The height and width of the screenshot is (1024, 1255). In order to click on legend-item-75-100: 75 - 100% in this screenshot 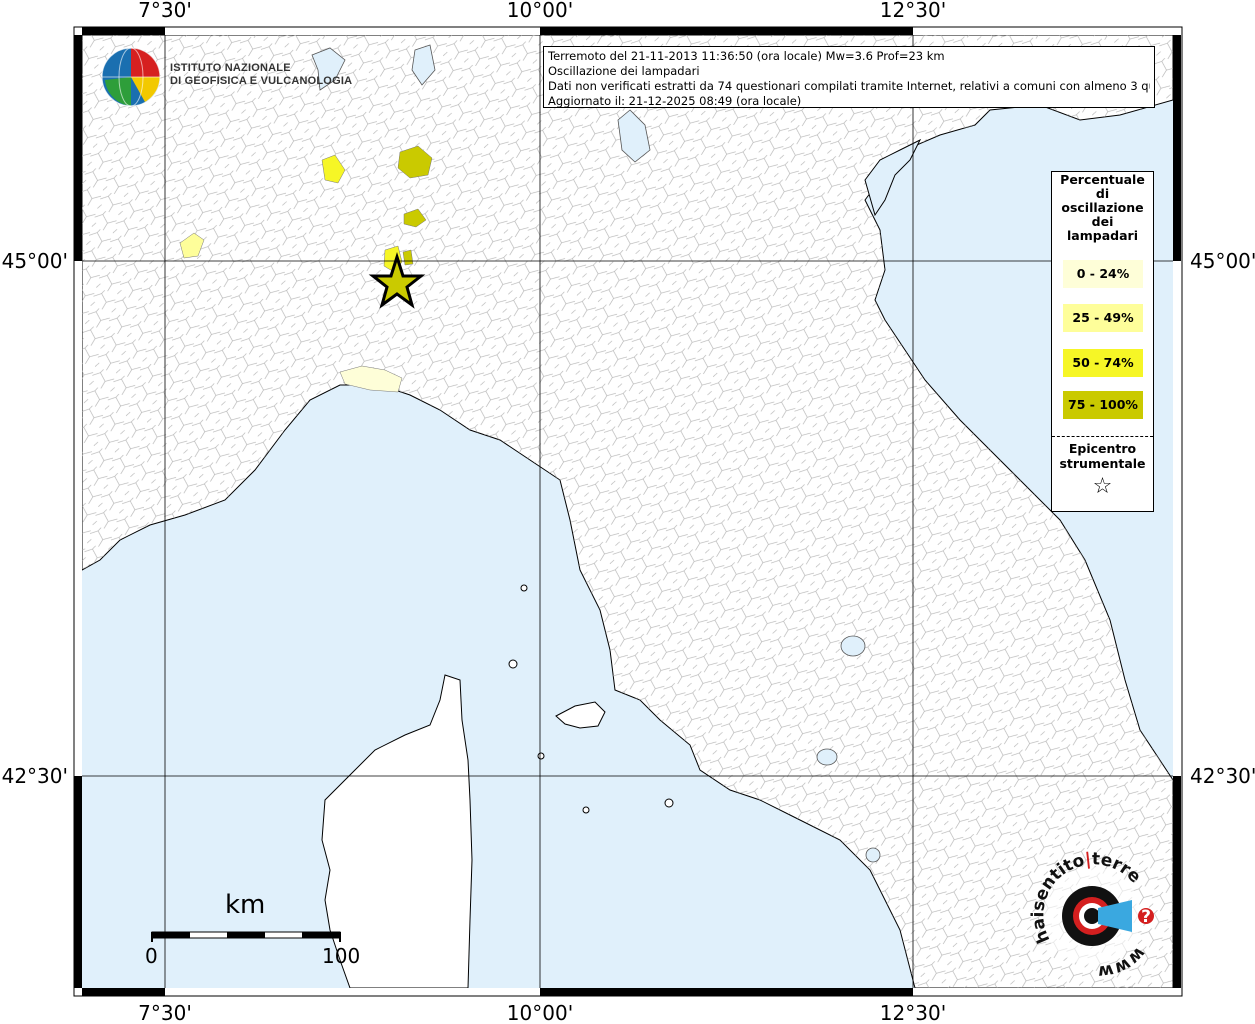, I will do `click(1103, 405)`.